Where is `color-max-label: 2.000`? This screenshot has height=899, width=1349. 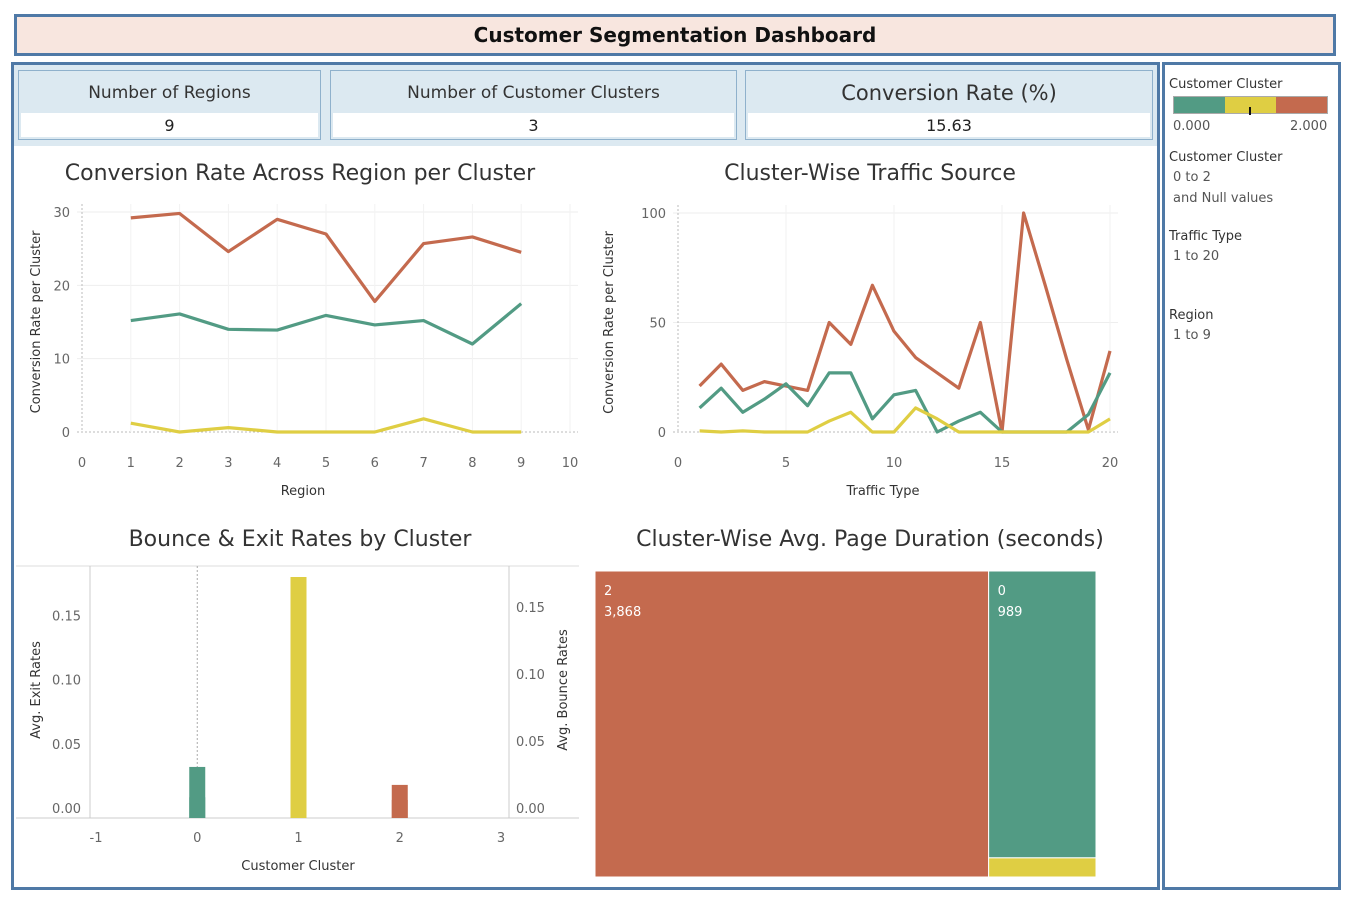
color-max-label: 2.000 is located at coordinates (1309, 126).